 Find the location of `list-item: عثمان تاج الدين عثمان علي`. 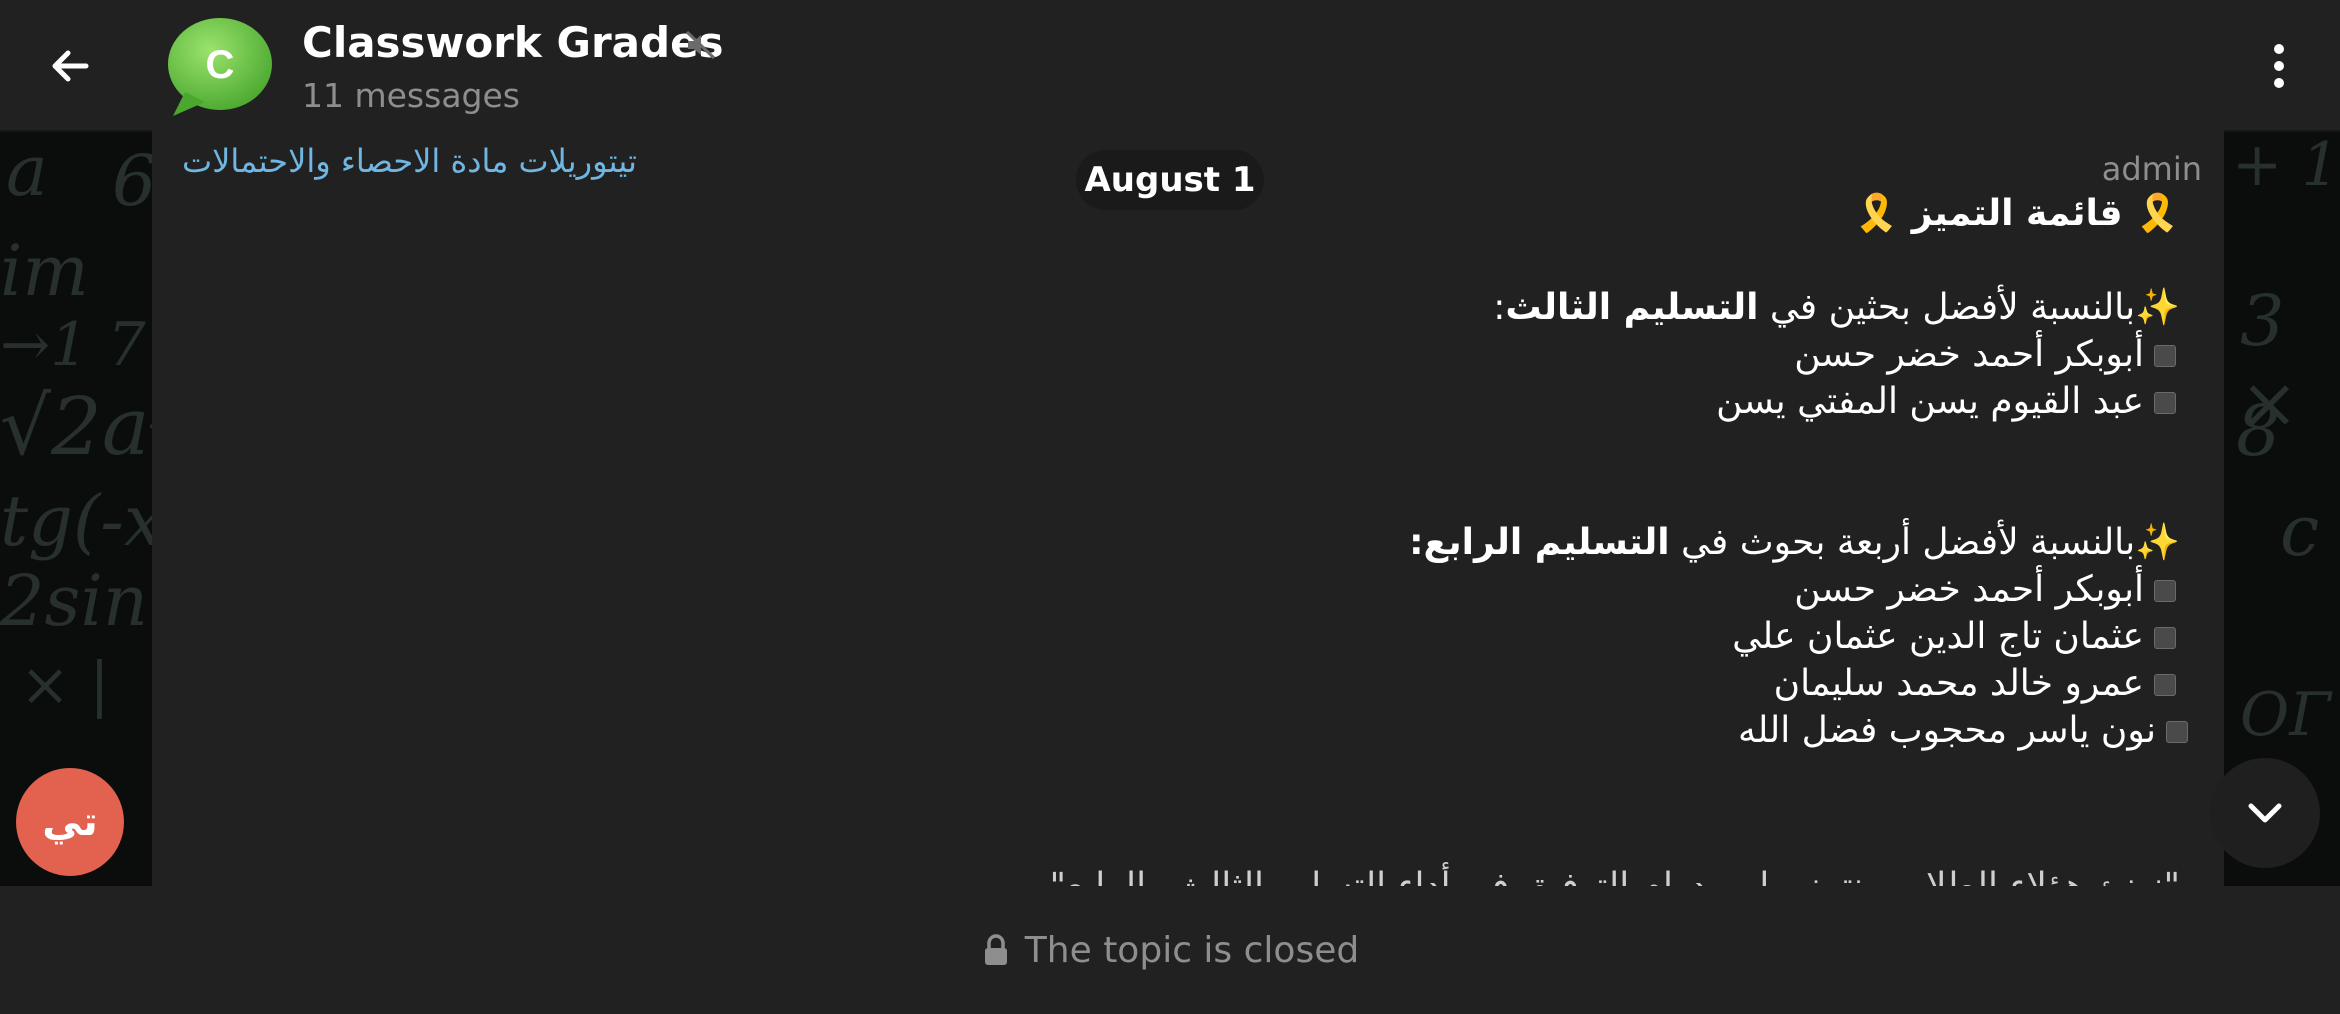

list-item: عثمان تاج الدين عثمان علي is located at coordinates (1430, 636).